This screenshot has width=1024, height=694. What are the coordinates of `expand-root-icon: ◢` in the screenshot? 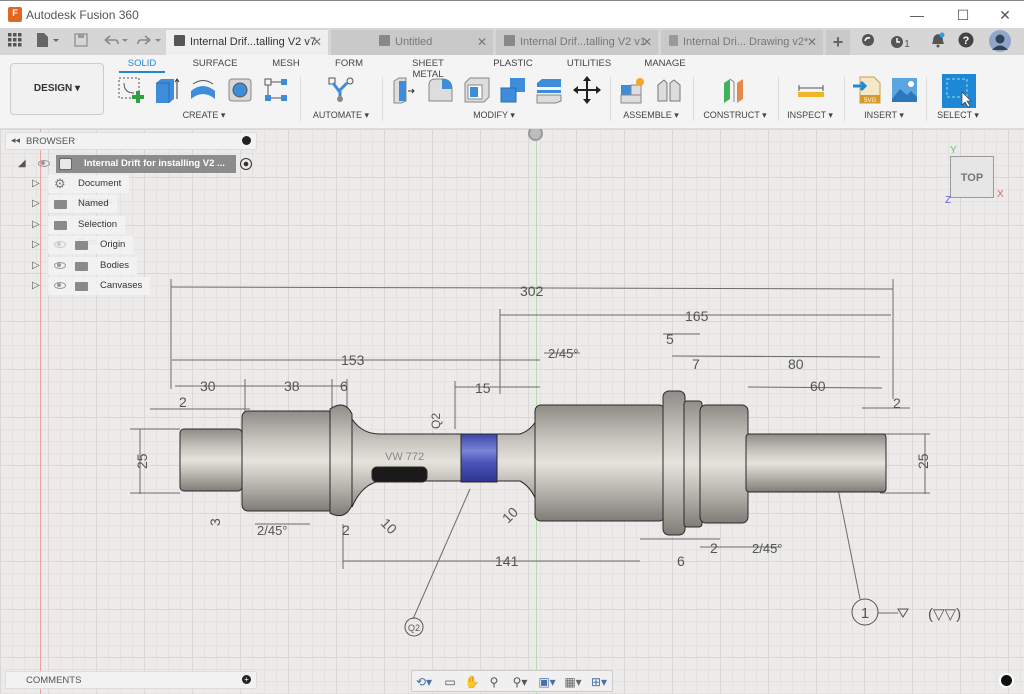 It's located at (22, 164).